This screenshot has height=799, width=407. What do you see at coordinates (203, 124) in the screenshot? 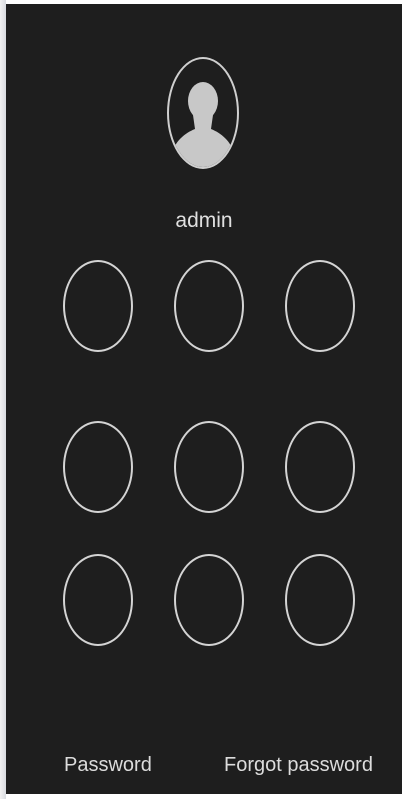
I see `user-silhouette-icon` at bounding box center [203, 124].